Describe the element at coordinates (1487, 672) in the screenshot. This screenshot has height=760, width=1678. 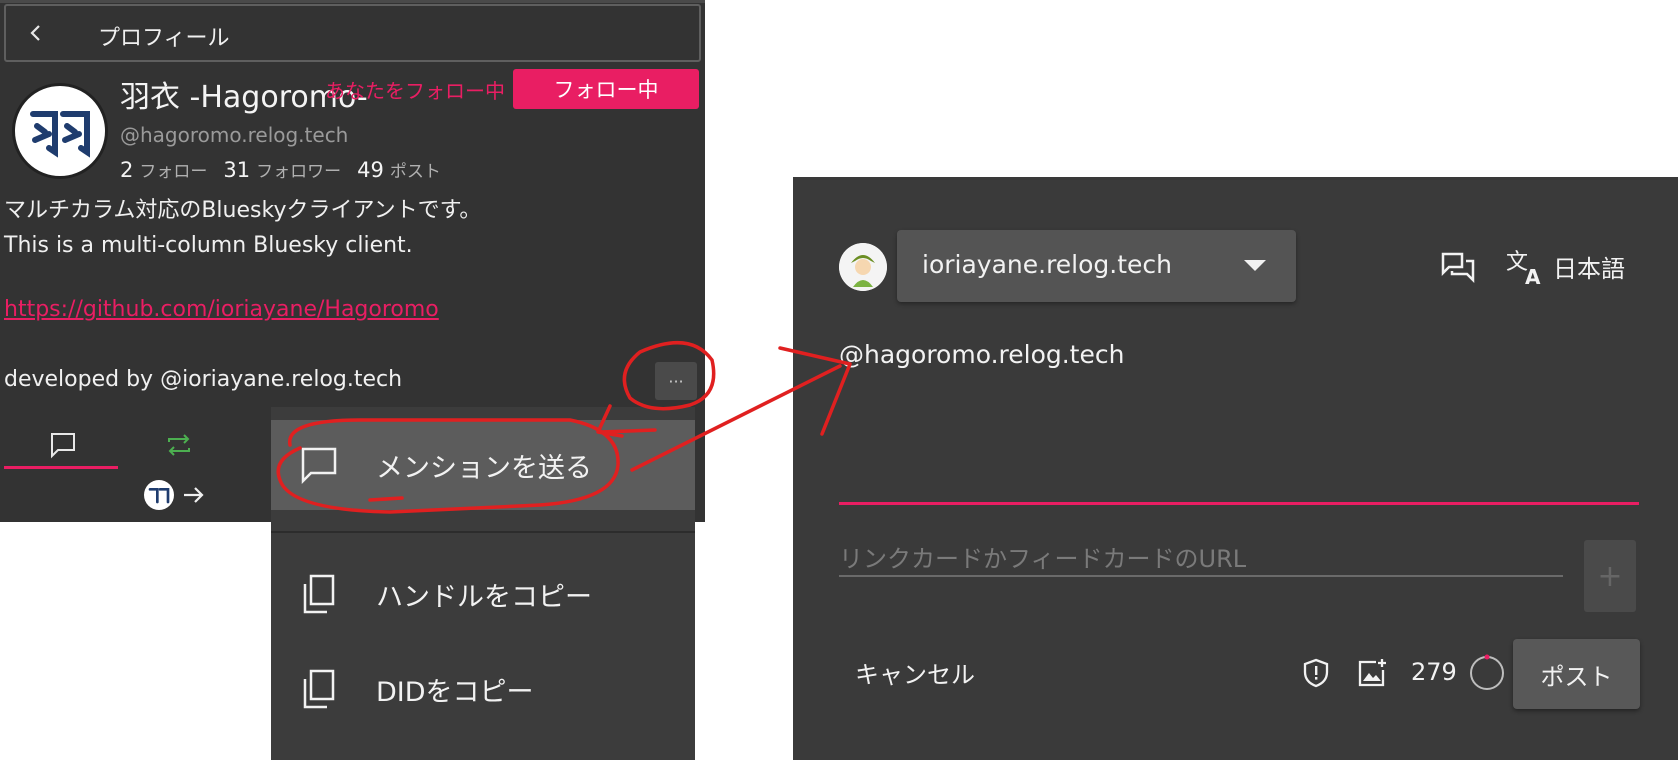
I see `char-progress-ring` at that location.